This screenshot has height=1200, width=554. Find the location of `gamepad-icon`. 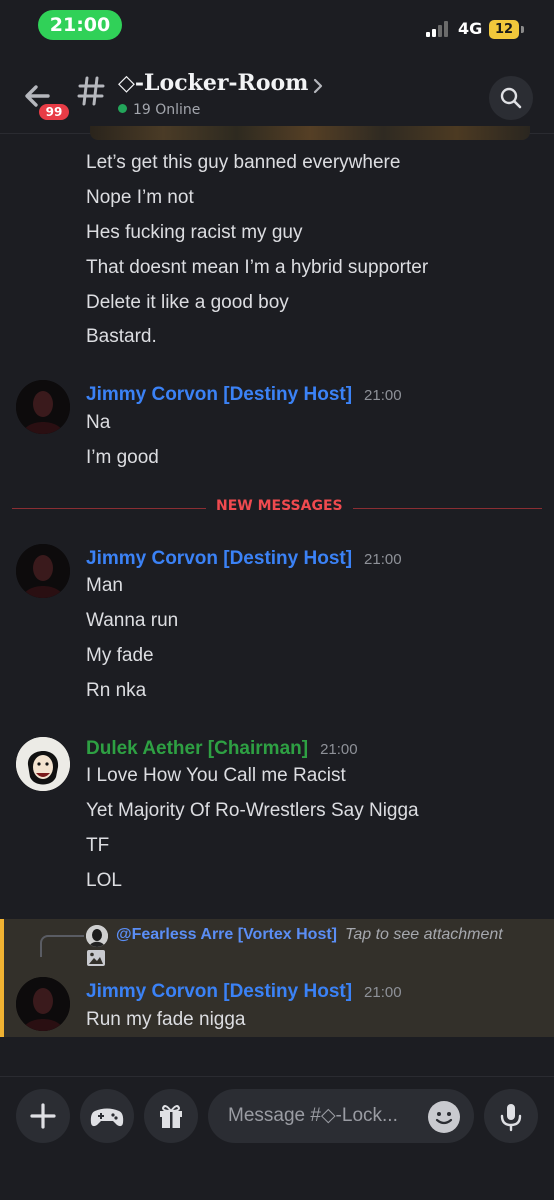

gamepad-icon is located at coordinates (107, 1117).